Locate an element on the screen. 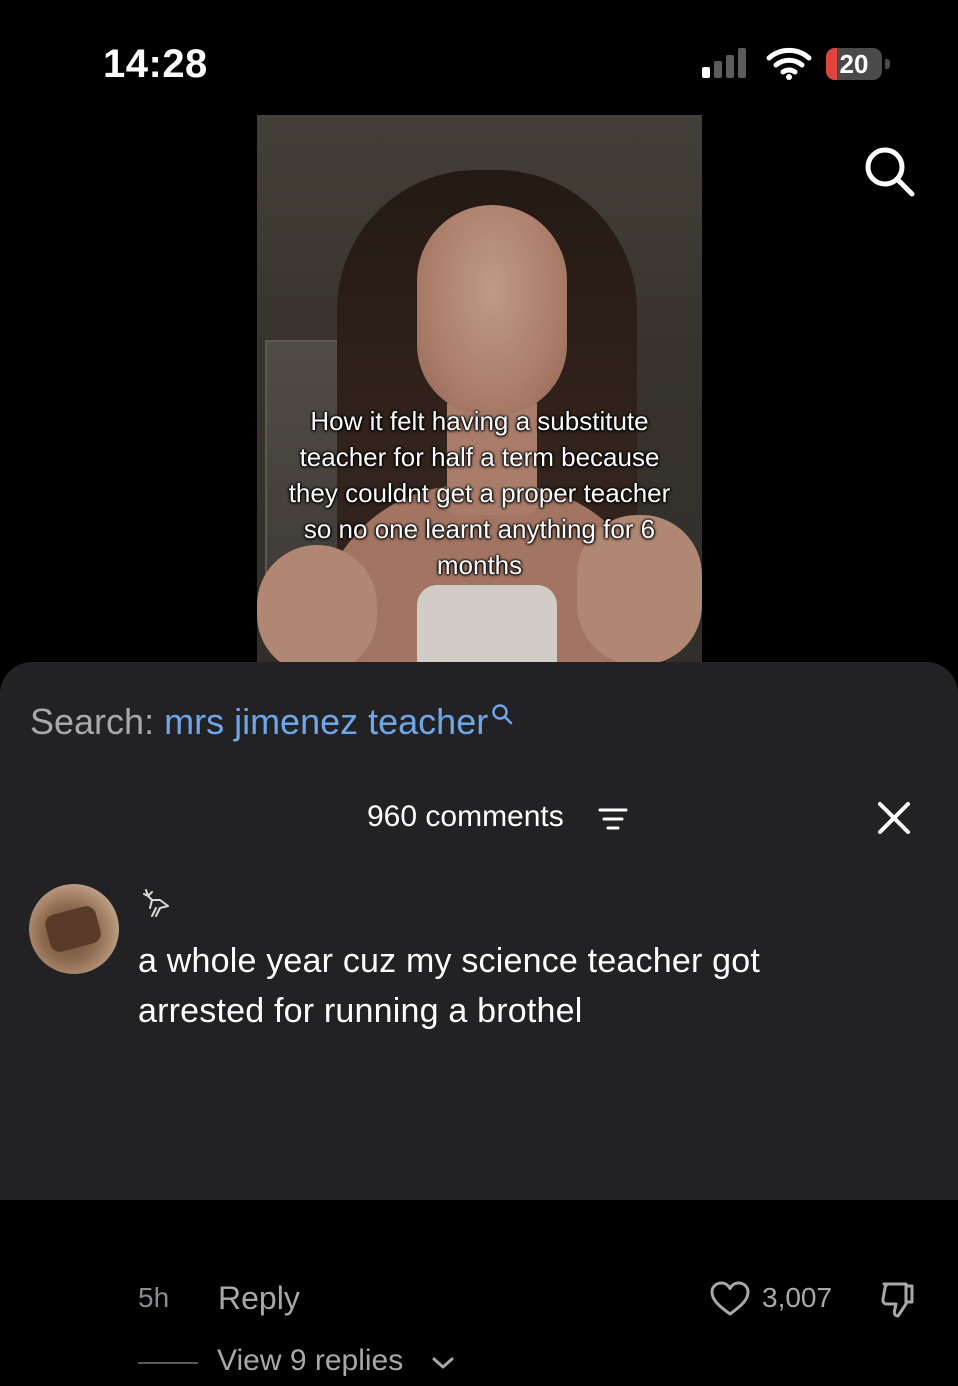 This screenshot has height=1386, width=958. deer-icon is located at coordinates (156, 903).